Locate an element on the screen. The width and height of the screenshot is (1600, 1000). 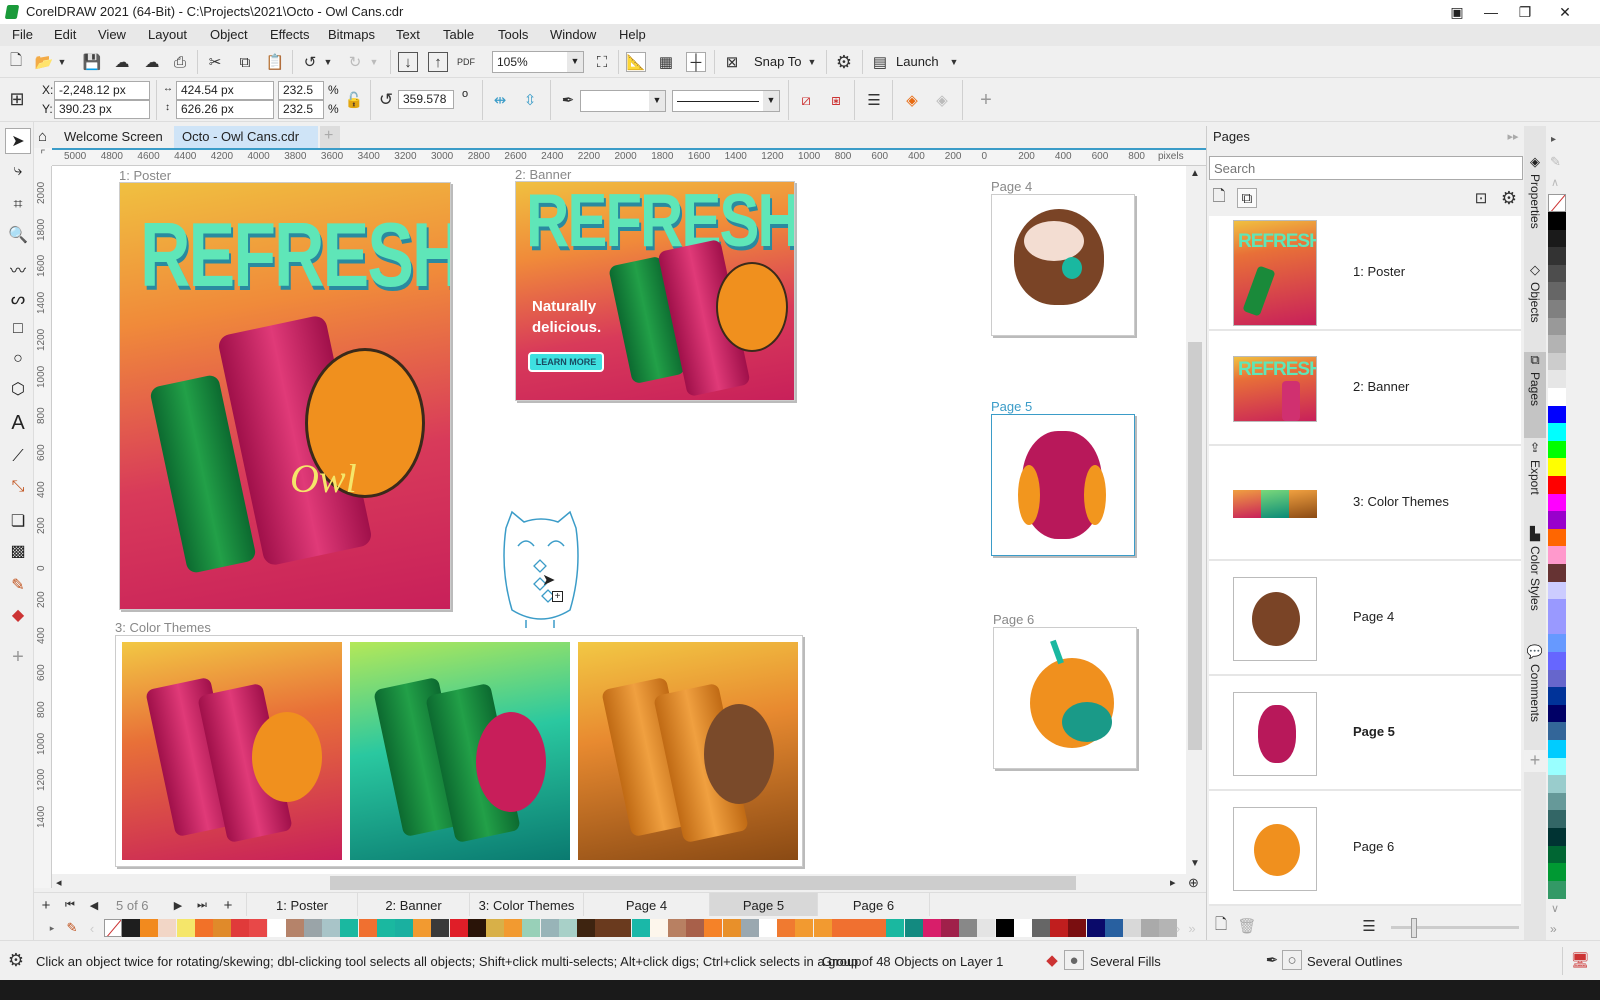
line-style-dropdown-icon: ▼ is located at coordinates (771, 101).